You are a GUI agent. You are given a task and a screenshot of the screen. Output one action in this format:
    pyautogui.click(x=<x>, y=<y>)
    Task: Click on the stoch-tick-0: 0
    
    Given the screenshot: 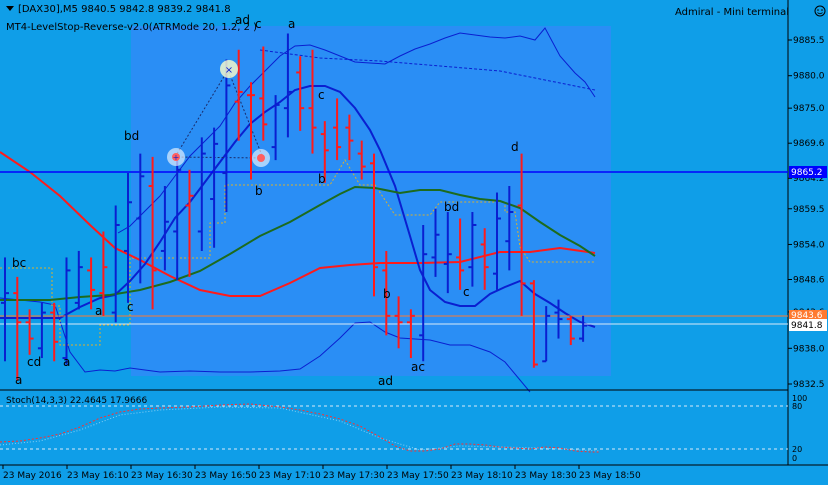 What is the action you would take?
    pyautogui.click(x=794, y=458)
    